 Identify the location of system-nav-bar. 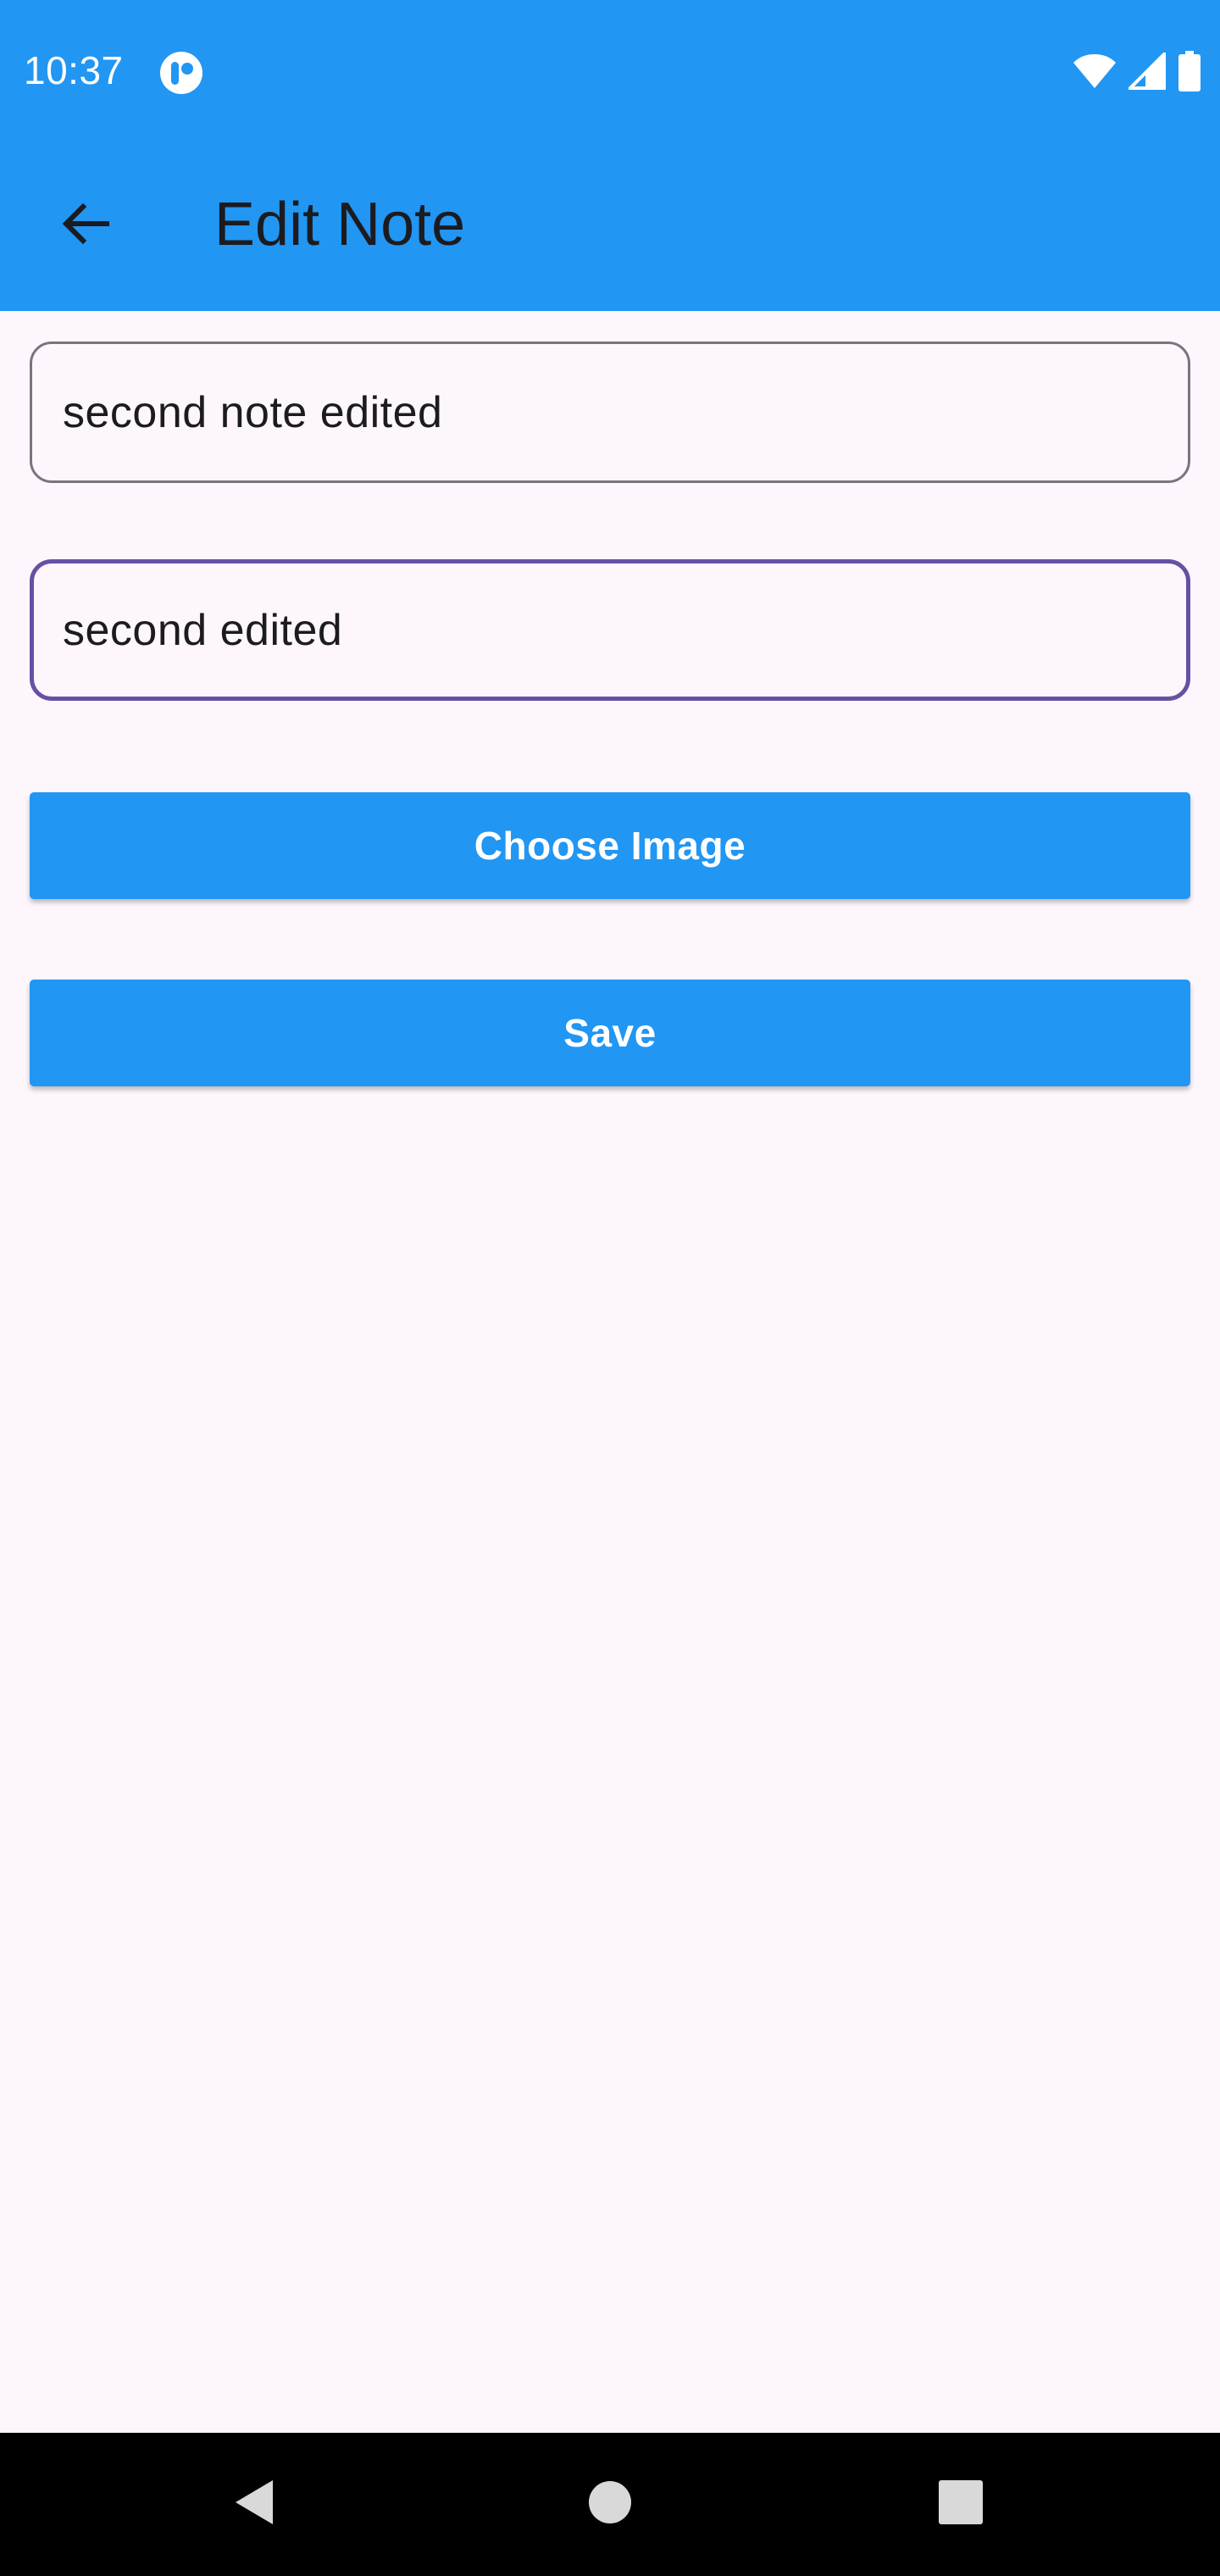
(610, 2504).